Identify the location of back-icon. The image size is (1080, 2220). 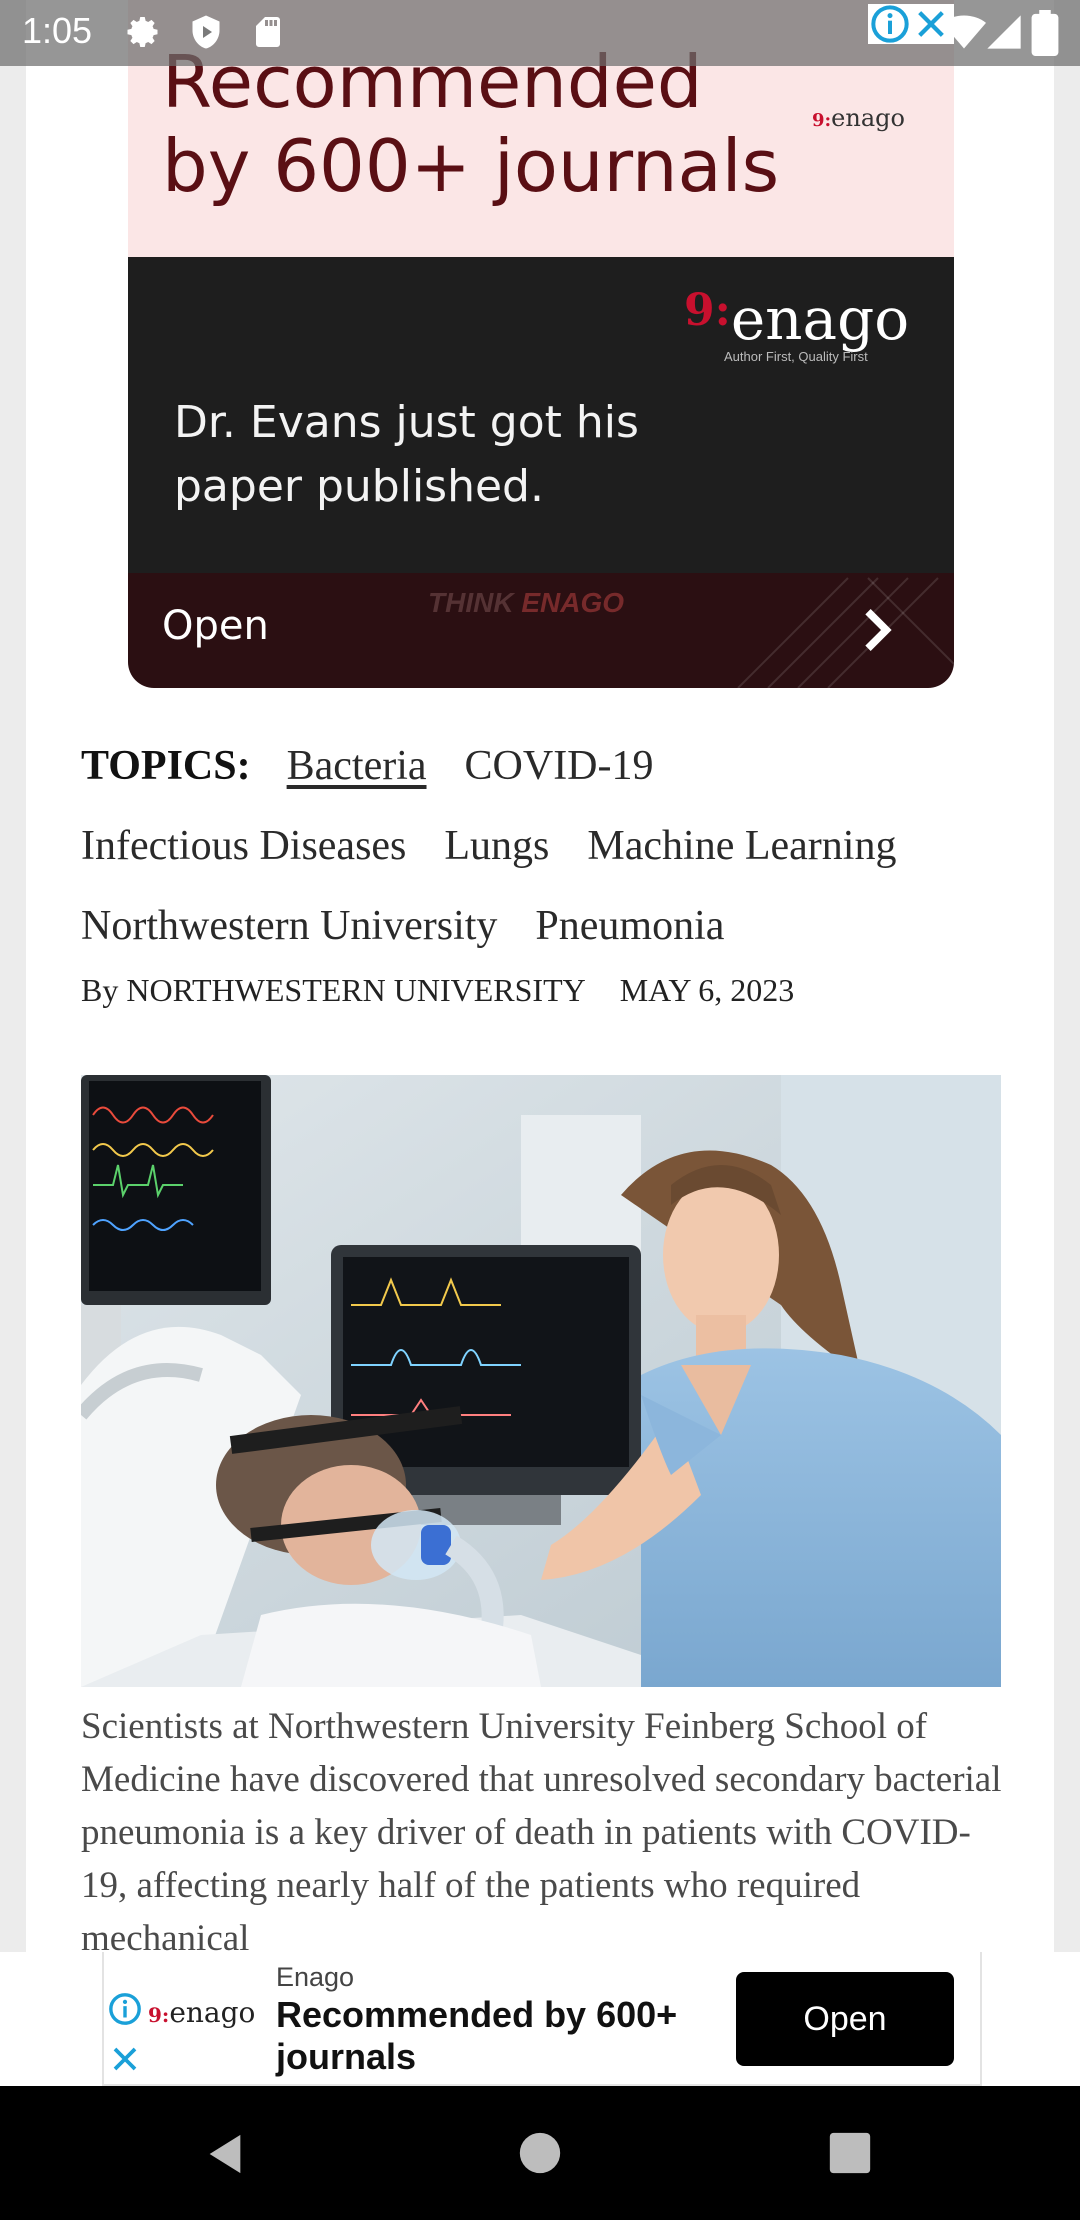
(225, 2154).